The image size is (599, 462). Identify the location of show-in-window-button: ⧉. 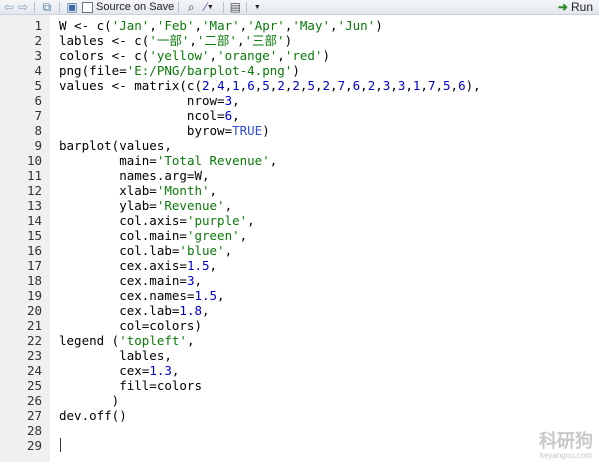
(47, 7).